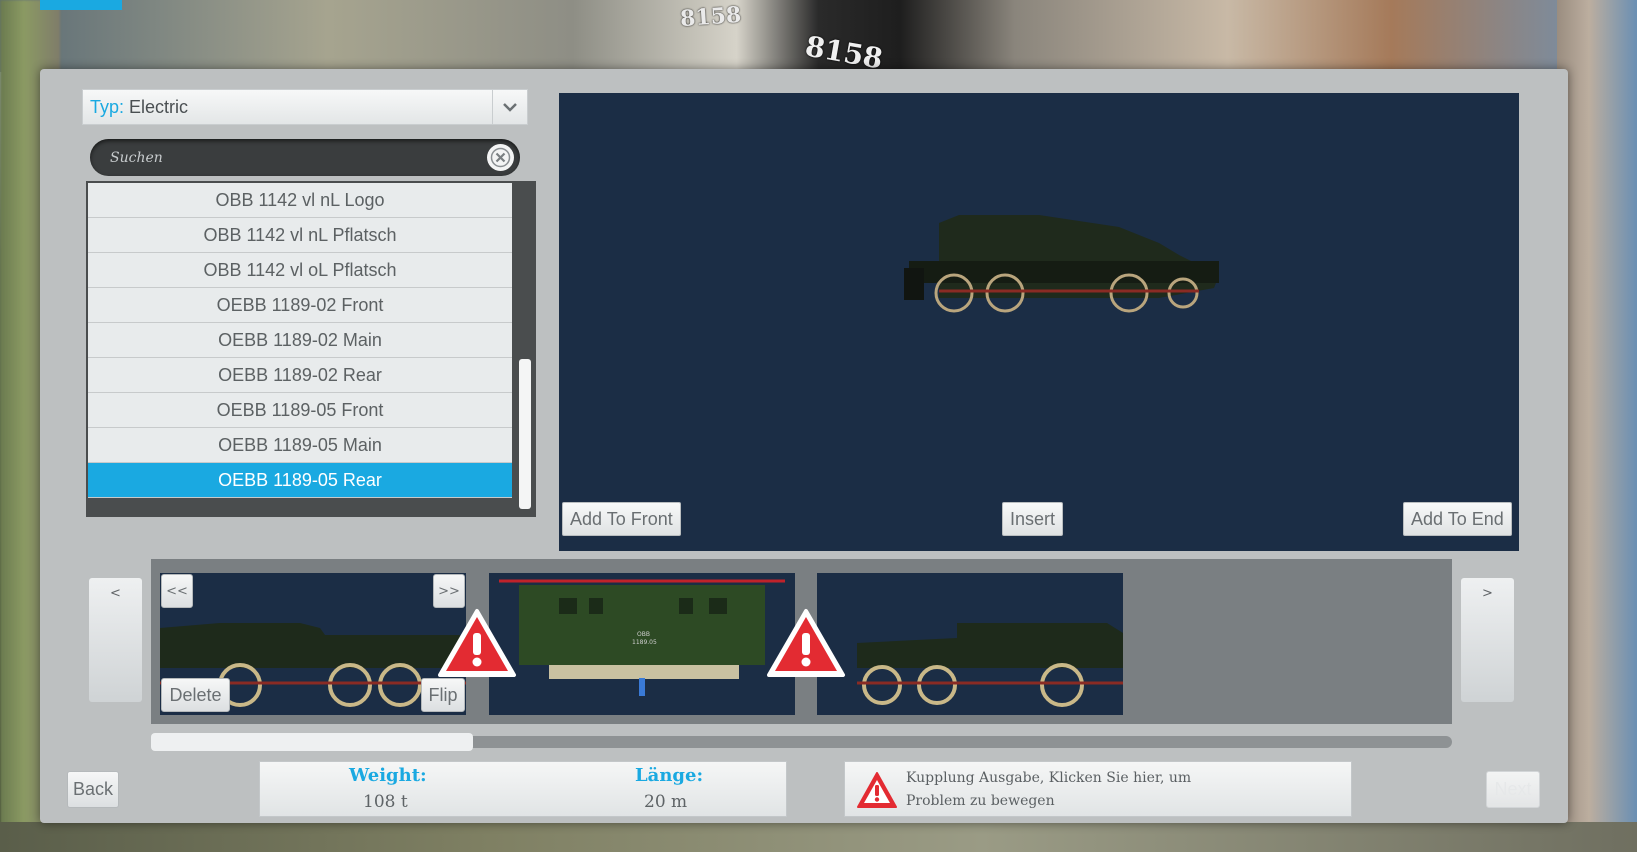 The height and width of the screenshot is (852, 1637). Describe the element at coordinates (525, 349) in the screenshot. I see `list-scrollbar` at that location.